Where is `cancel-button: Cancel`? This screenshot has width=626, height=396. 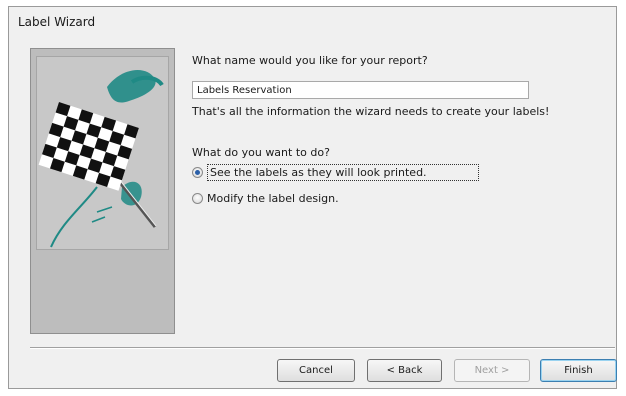
cancel-button: Cancel is located at coordinates (316, 370).